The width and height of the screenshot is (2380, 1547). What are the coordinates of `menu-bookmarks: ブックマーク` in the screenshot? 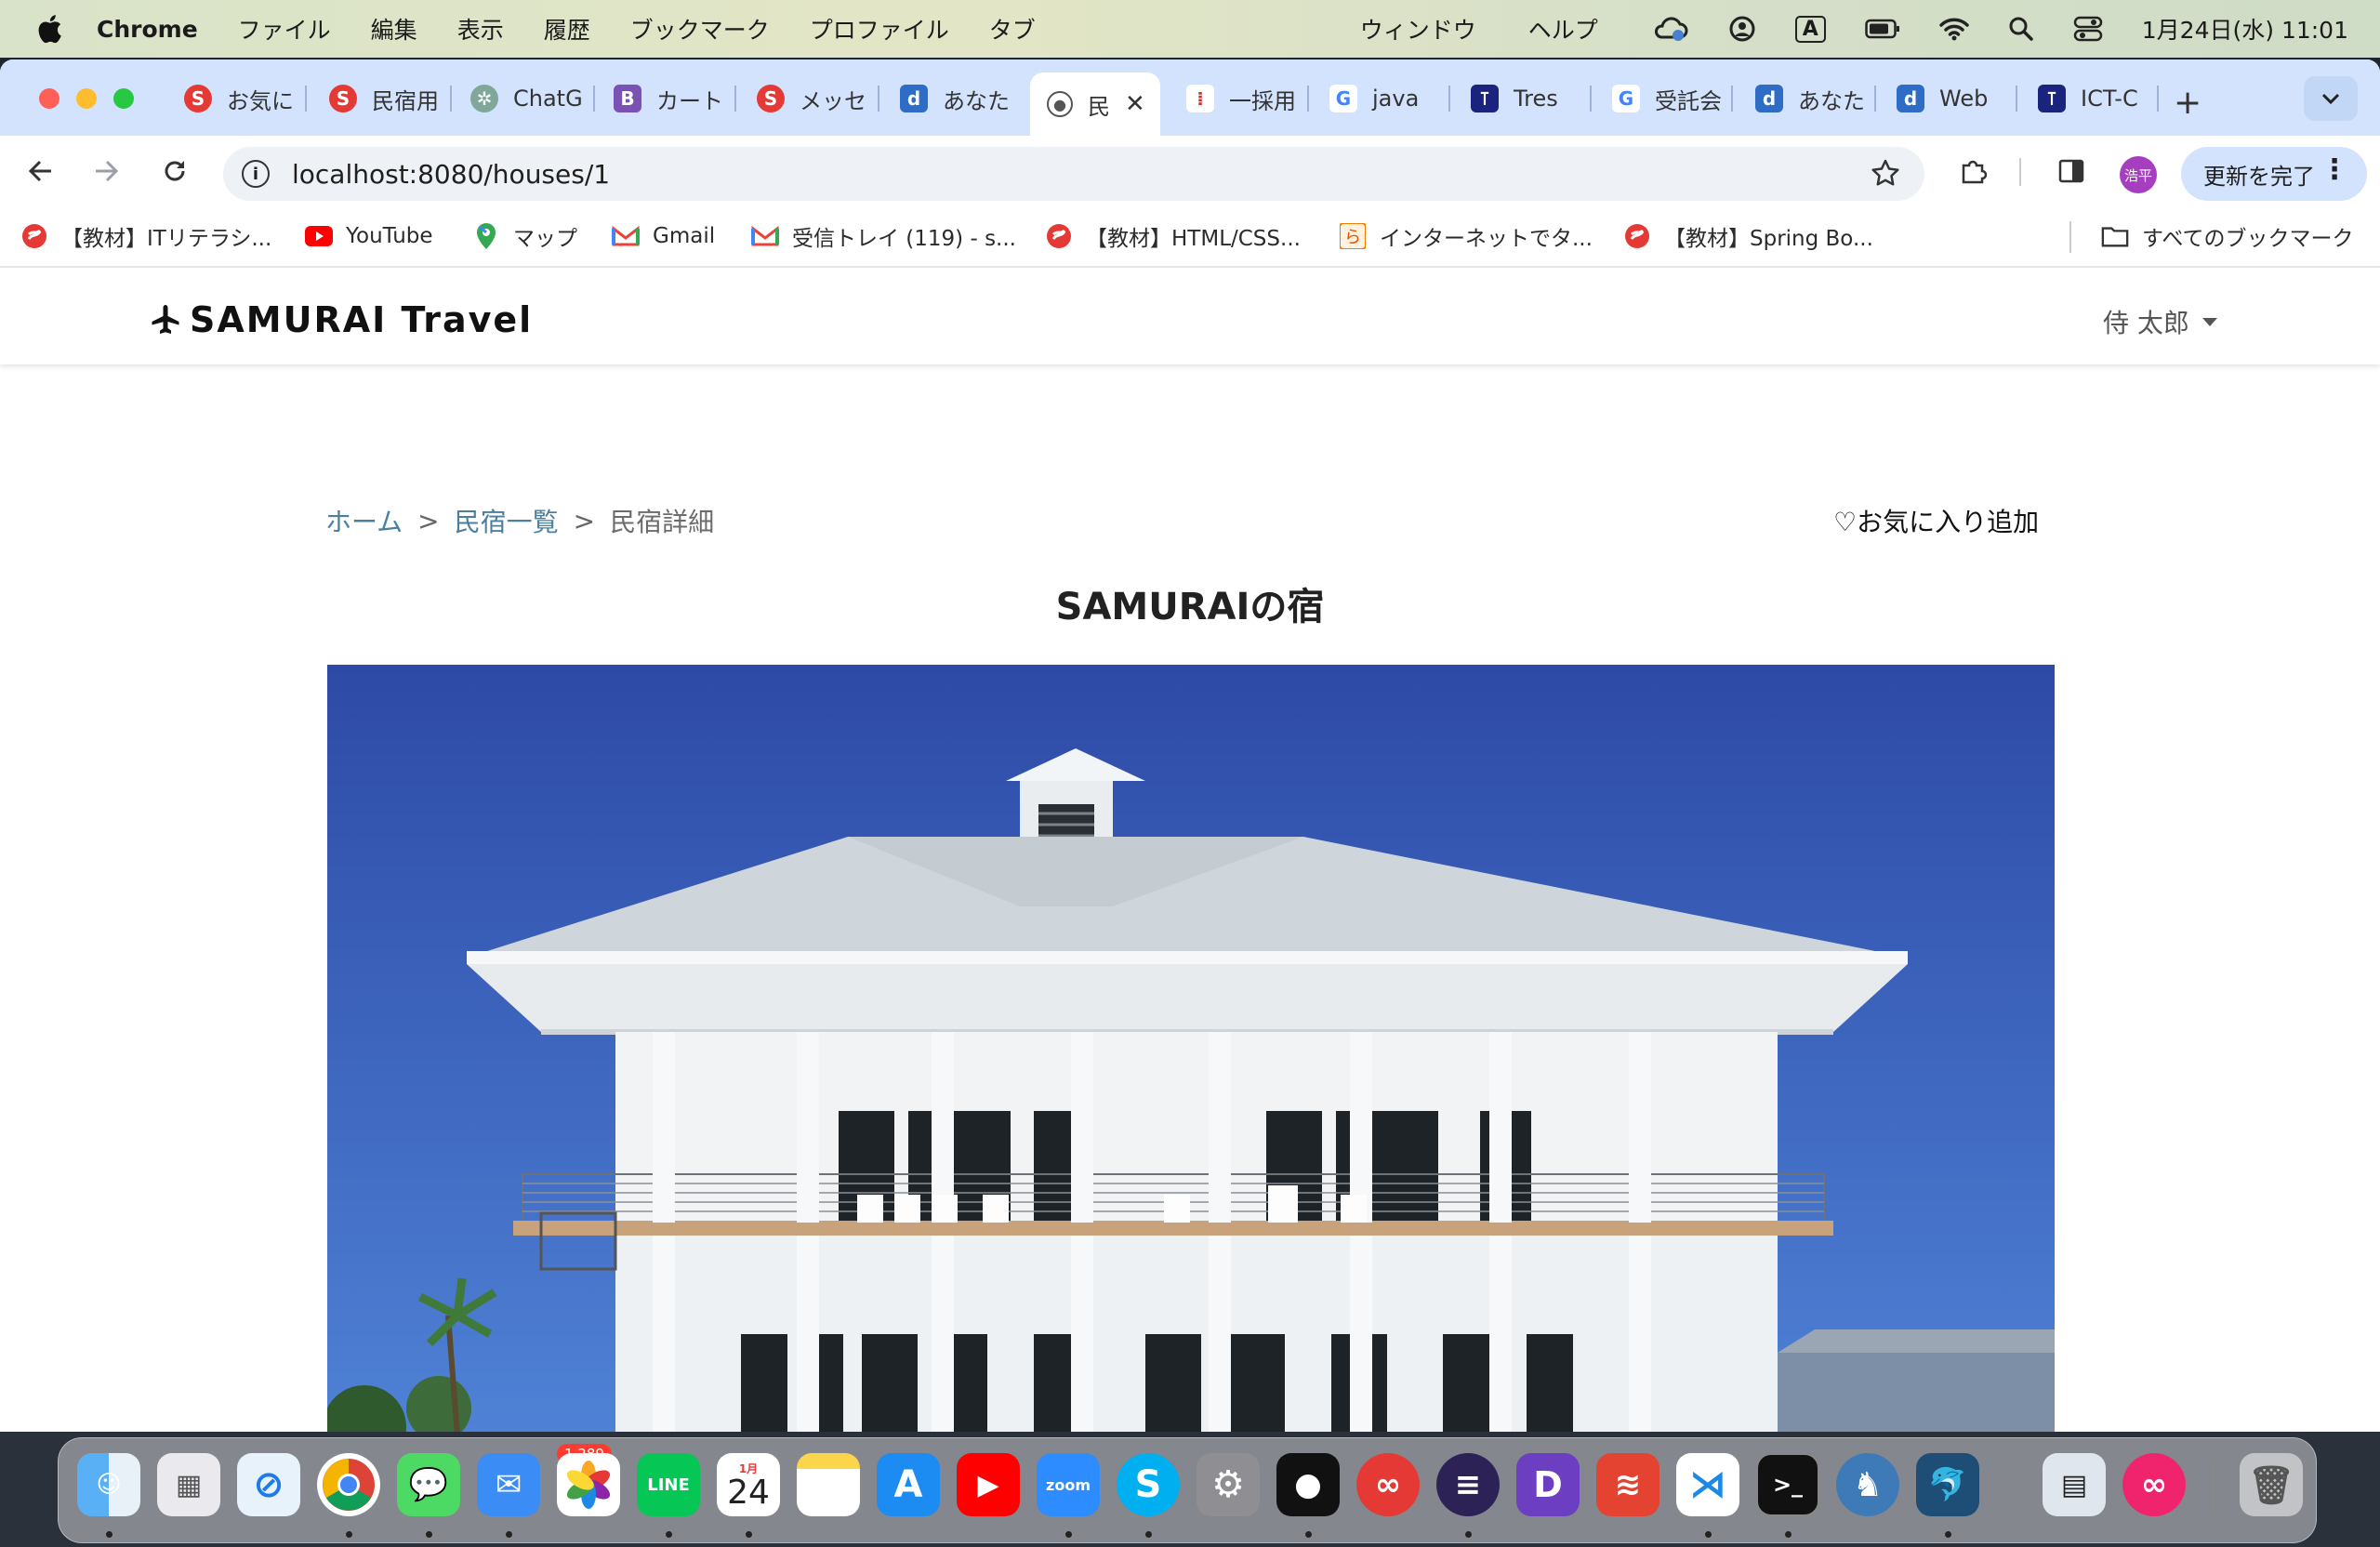 It's located at (700, 29).